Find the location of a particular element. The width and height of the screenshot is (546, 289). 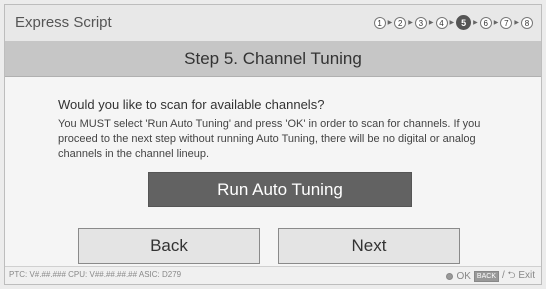

step-1: 1 is located at coordinates (379, 22).